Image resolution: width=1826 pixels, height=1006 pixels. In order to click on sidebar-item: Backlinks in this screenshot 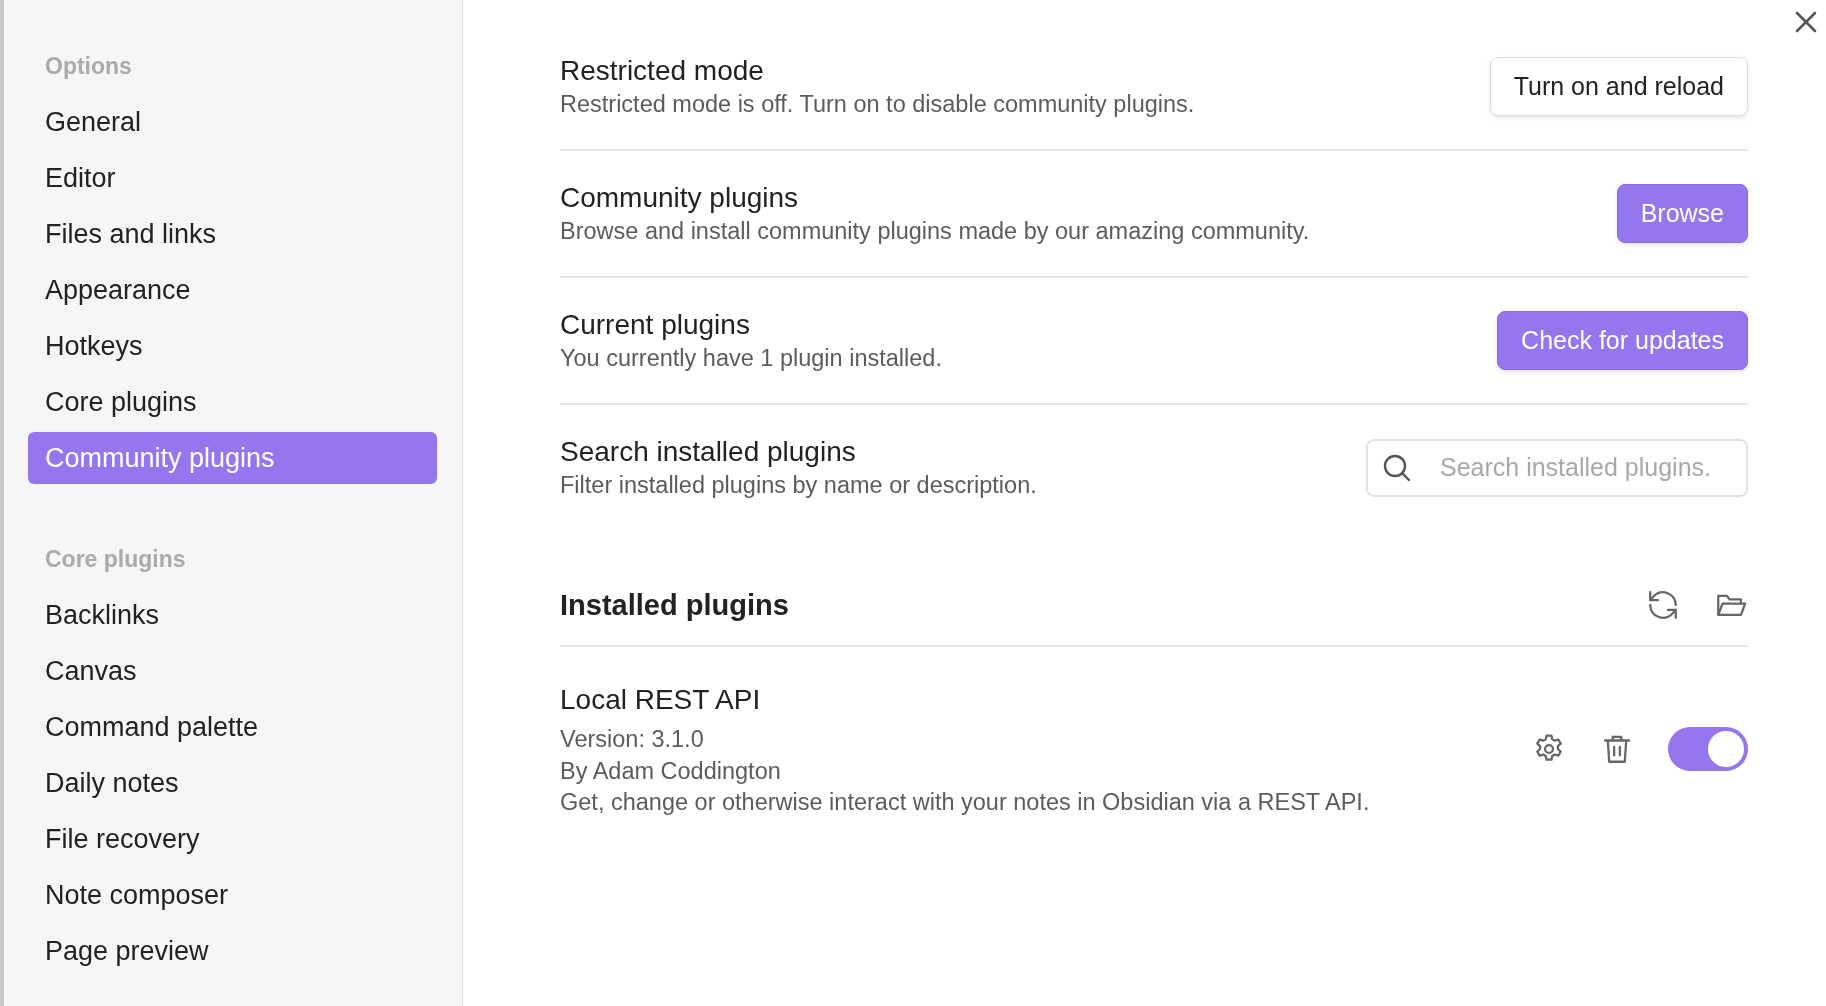, I will do `click(232, 615)`.